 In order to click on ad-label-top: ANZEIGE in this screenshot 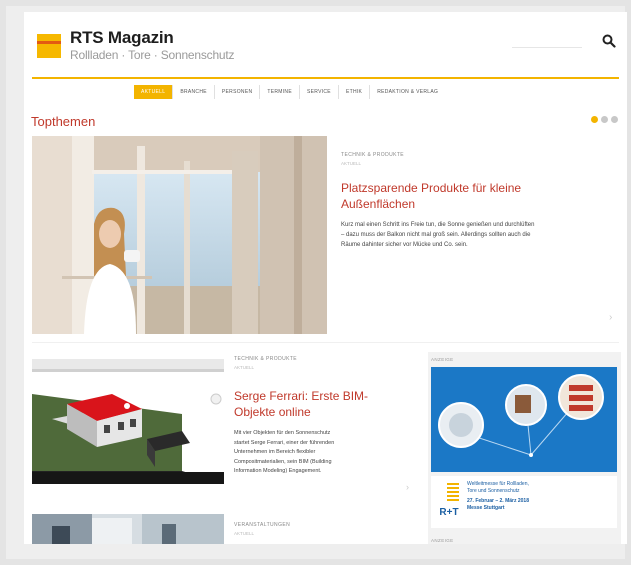, I will do `click(442, 359)`.